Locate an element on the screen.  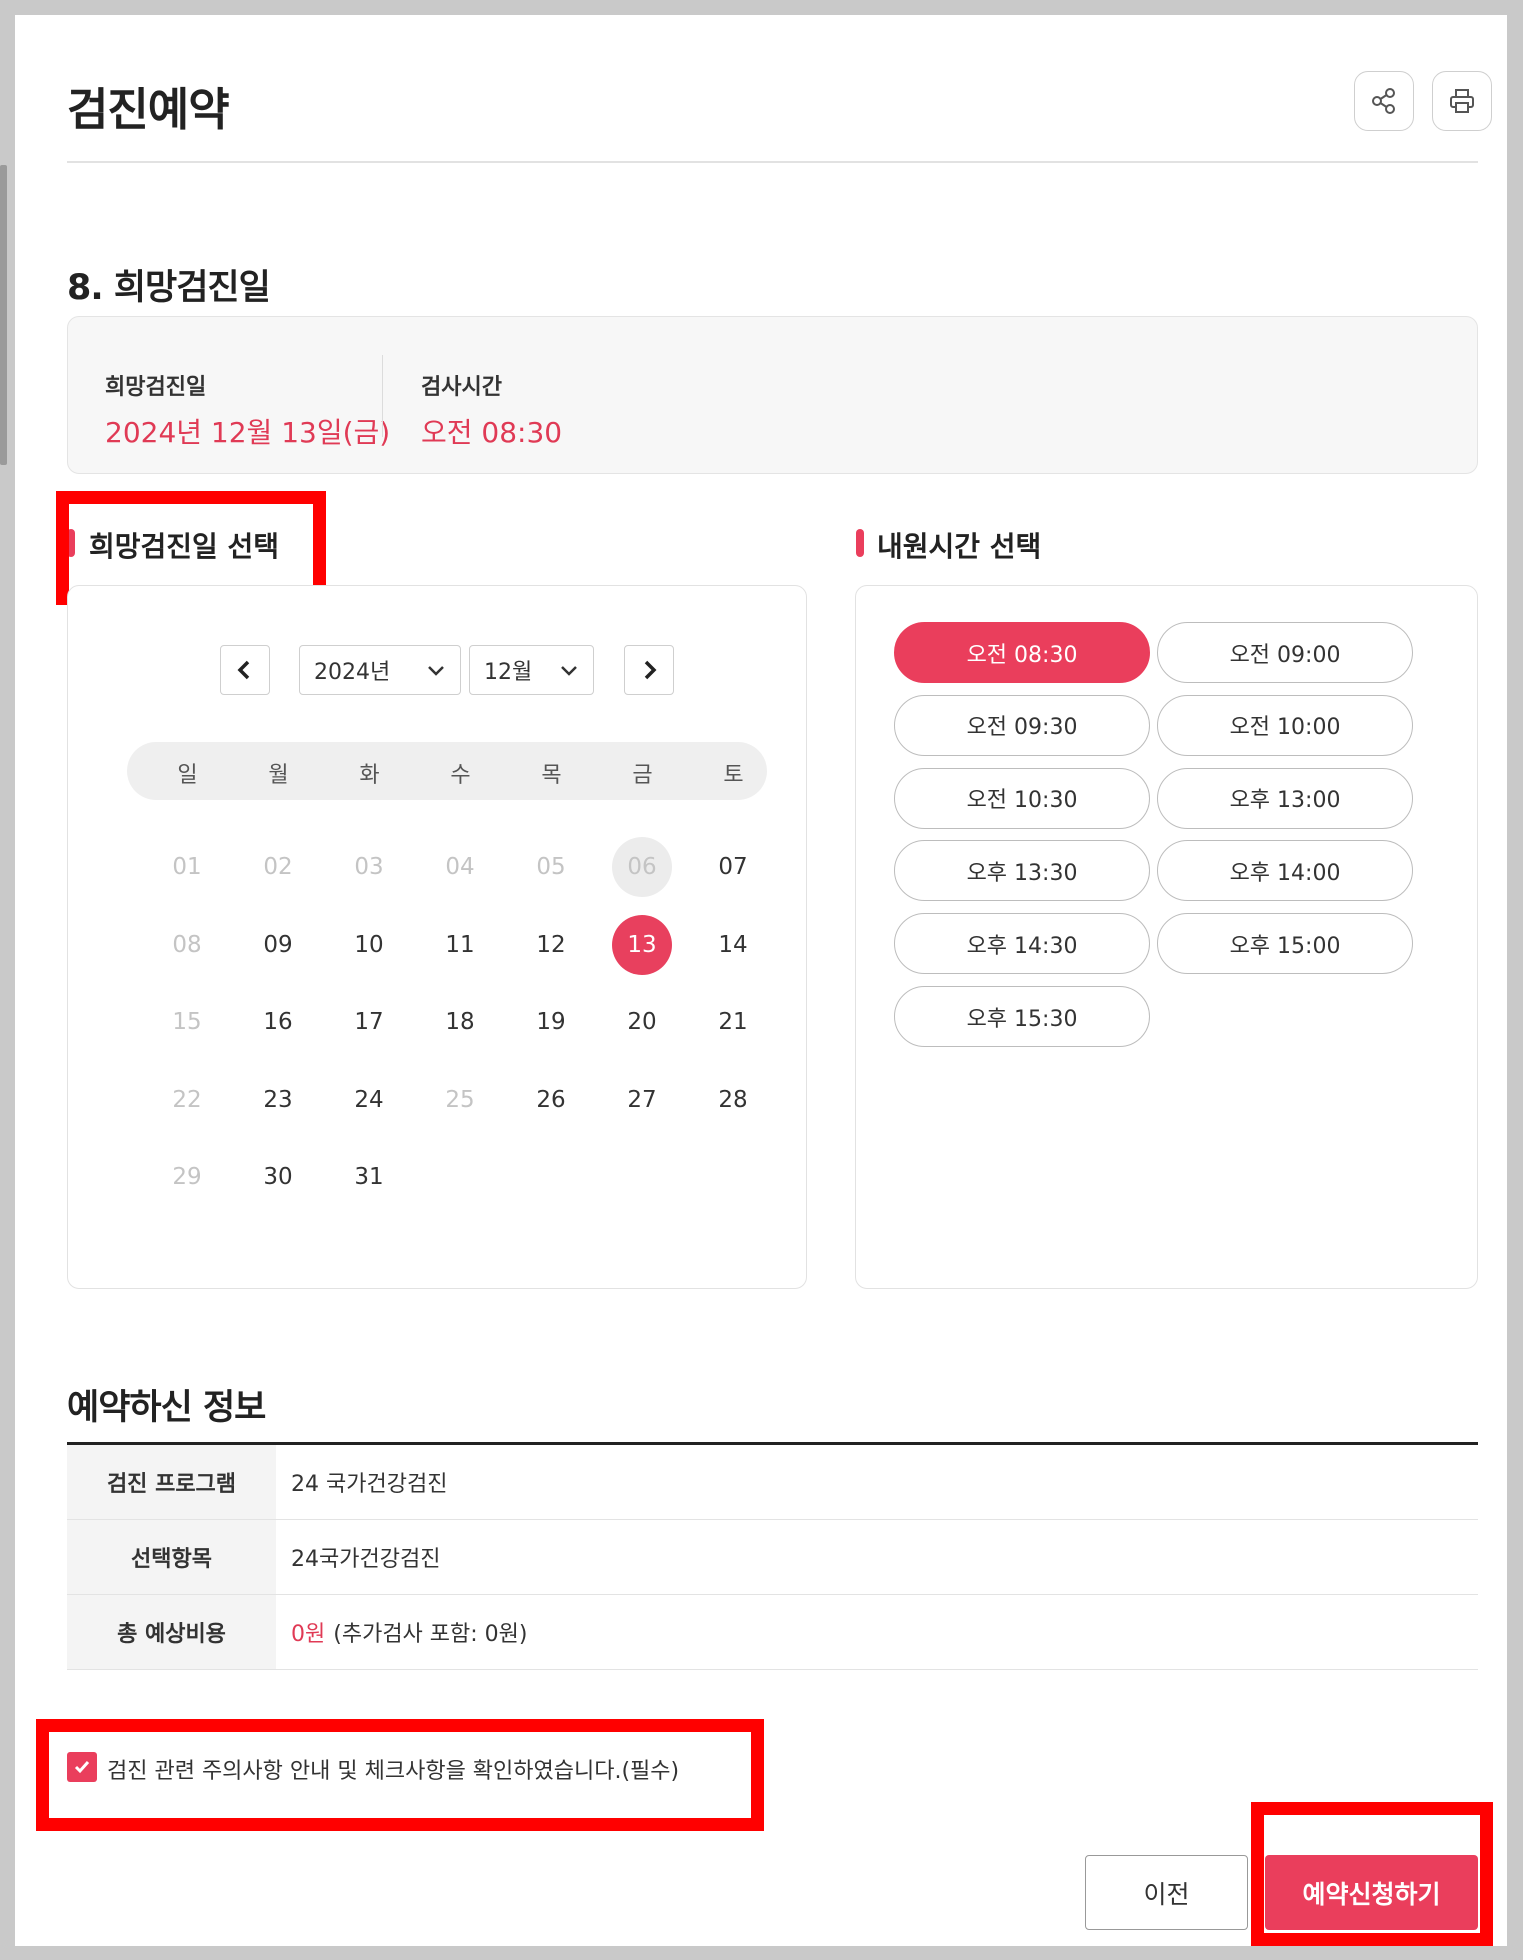
time-title-bar is located at coordinates (860, 543).